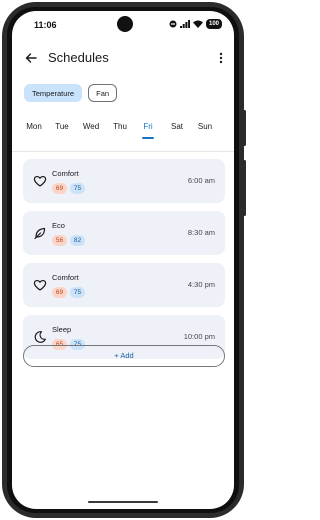  I want to click on page-title: Schedules, so click(78, 57).